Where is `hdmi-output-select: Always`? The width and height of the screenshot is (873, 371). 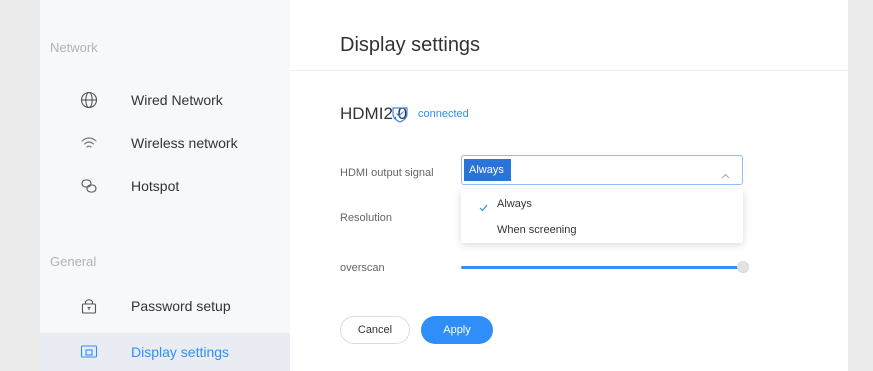 hdmi-output-select: Always is located at coordinates (602, 170).